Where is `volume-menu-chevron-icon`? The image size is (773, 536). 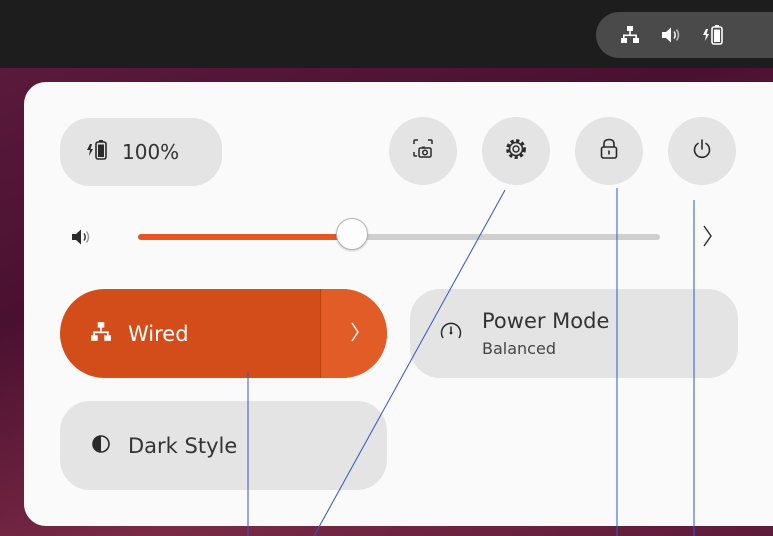
volume-menu-chevron-icon is located at coordinates (707, 238).